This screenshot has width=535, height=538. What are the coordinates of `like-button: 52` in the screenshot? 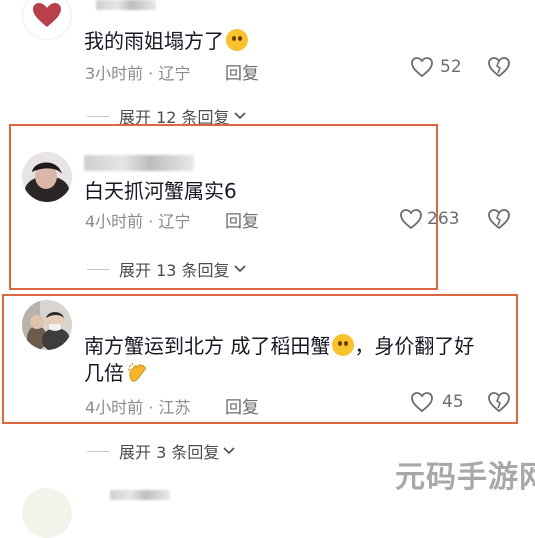 It's located at (436, 67).